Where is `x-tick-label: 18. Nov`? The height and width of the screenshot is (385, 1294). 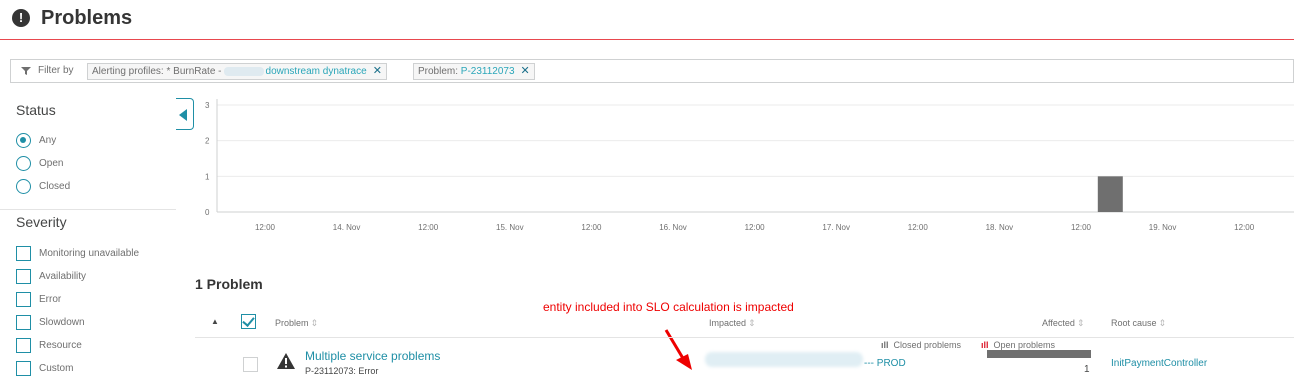
x-tick-label: 18. Nov is located at coordinates (1000, 227).